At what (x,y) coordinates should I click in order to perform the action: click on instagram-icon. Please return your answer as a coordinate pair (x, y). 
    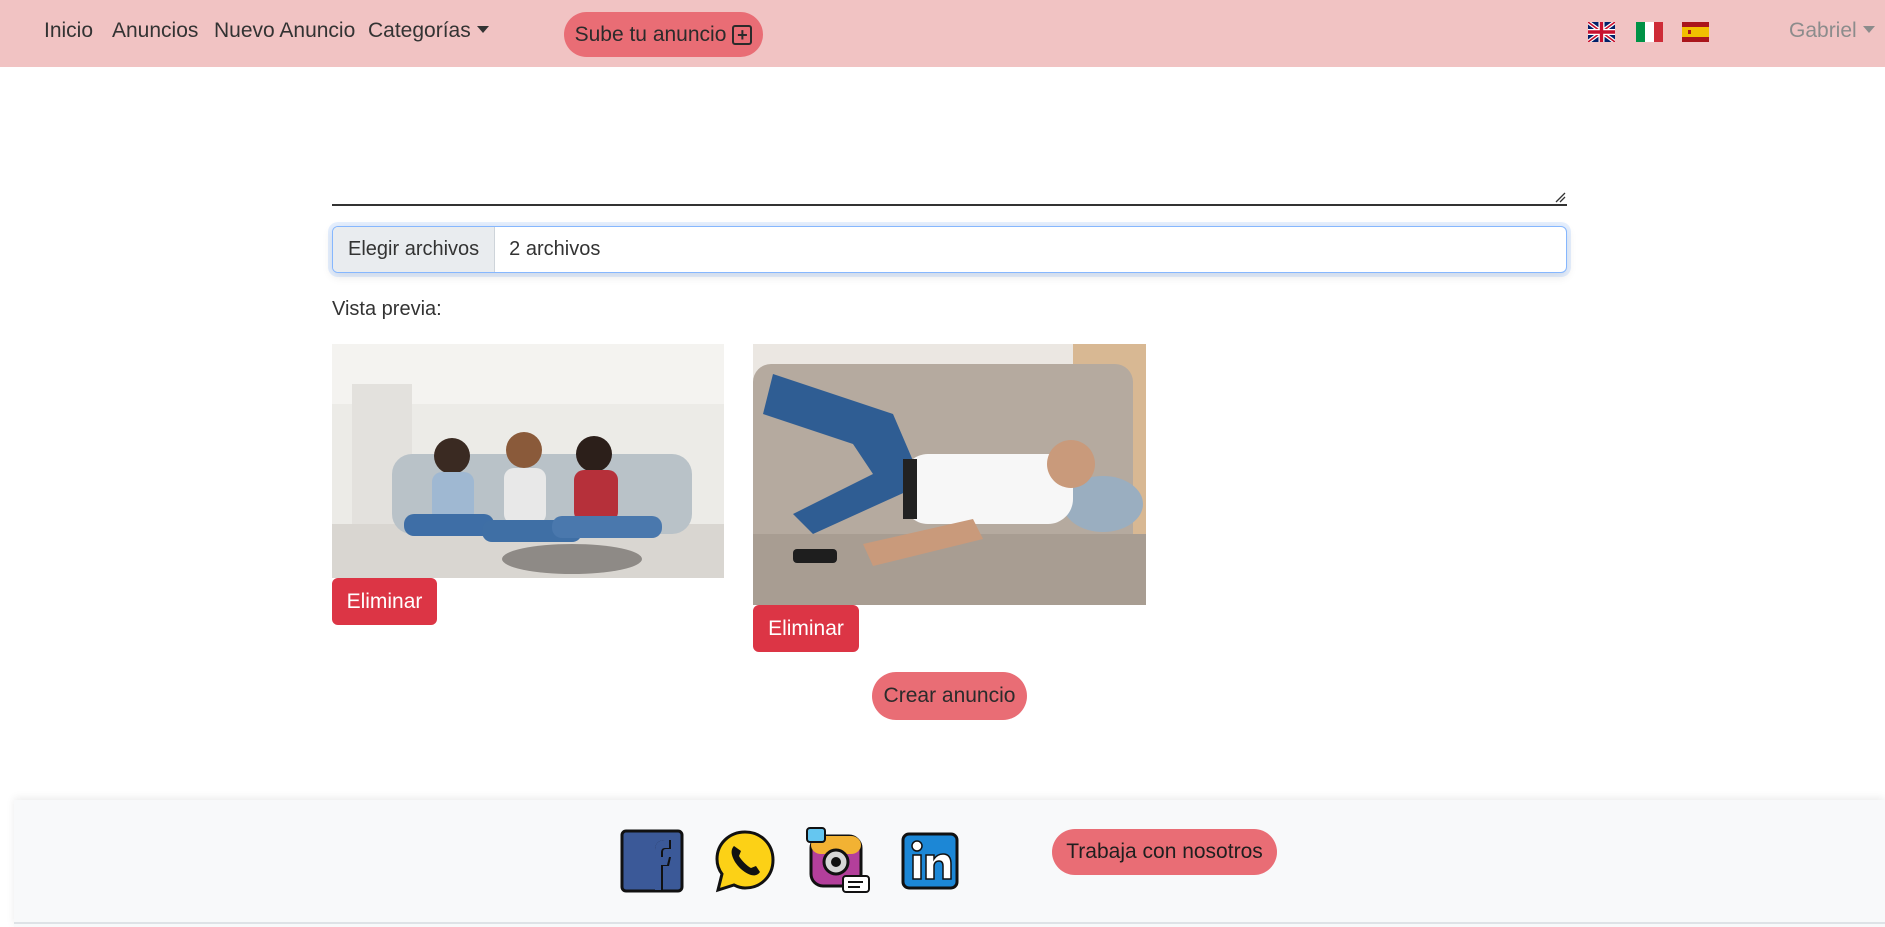
    Looking at the image, I should click on (838, 859).